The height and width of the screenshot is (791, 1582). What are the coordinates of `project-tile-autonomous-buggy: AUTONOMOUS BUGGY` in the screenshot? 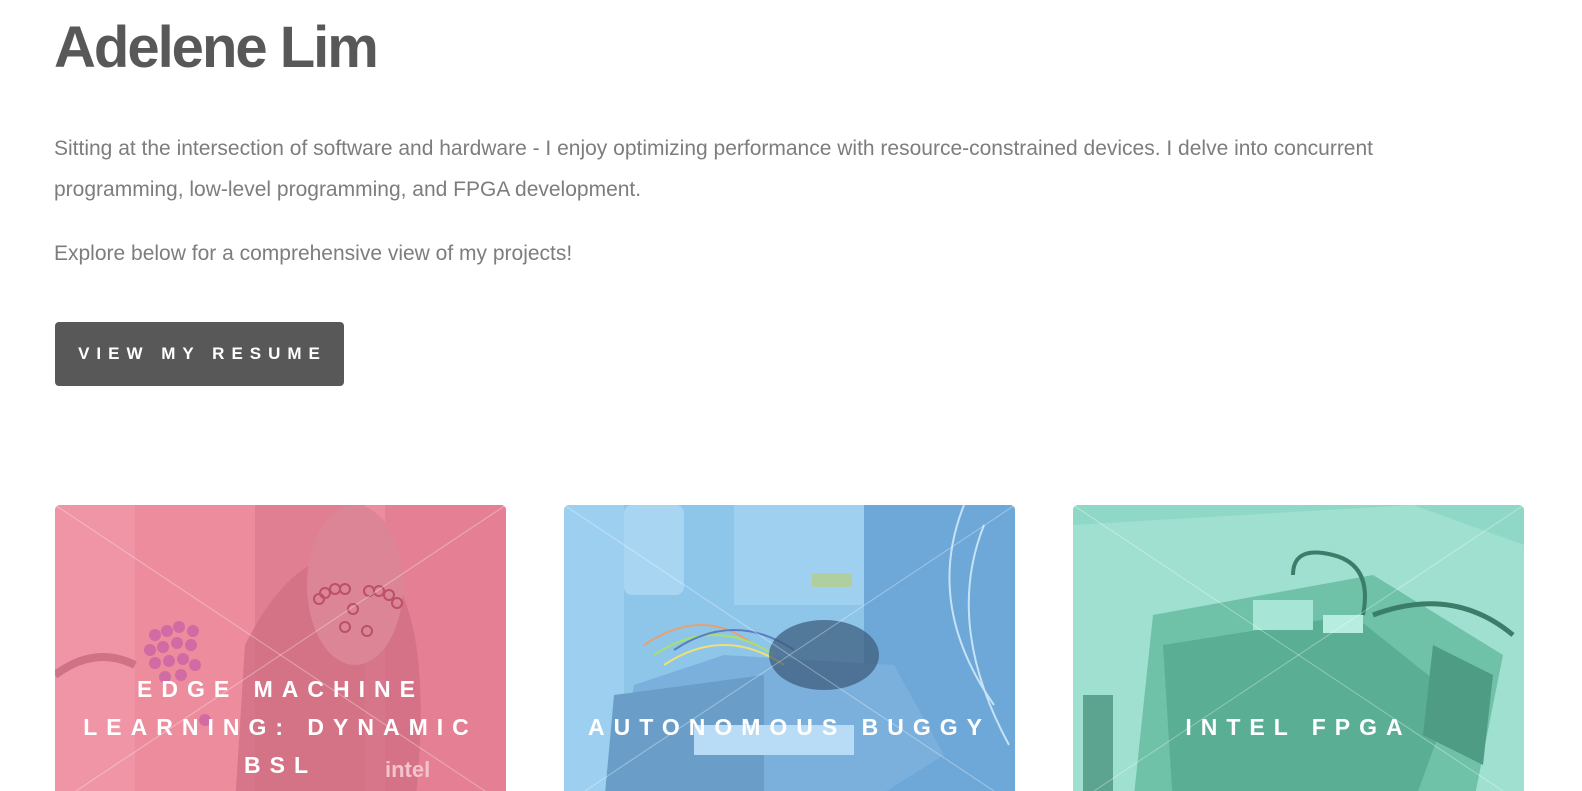 It's located at (789, 648).